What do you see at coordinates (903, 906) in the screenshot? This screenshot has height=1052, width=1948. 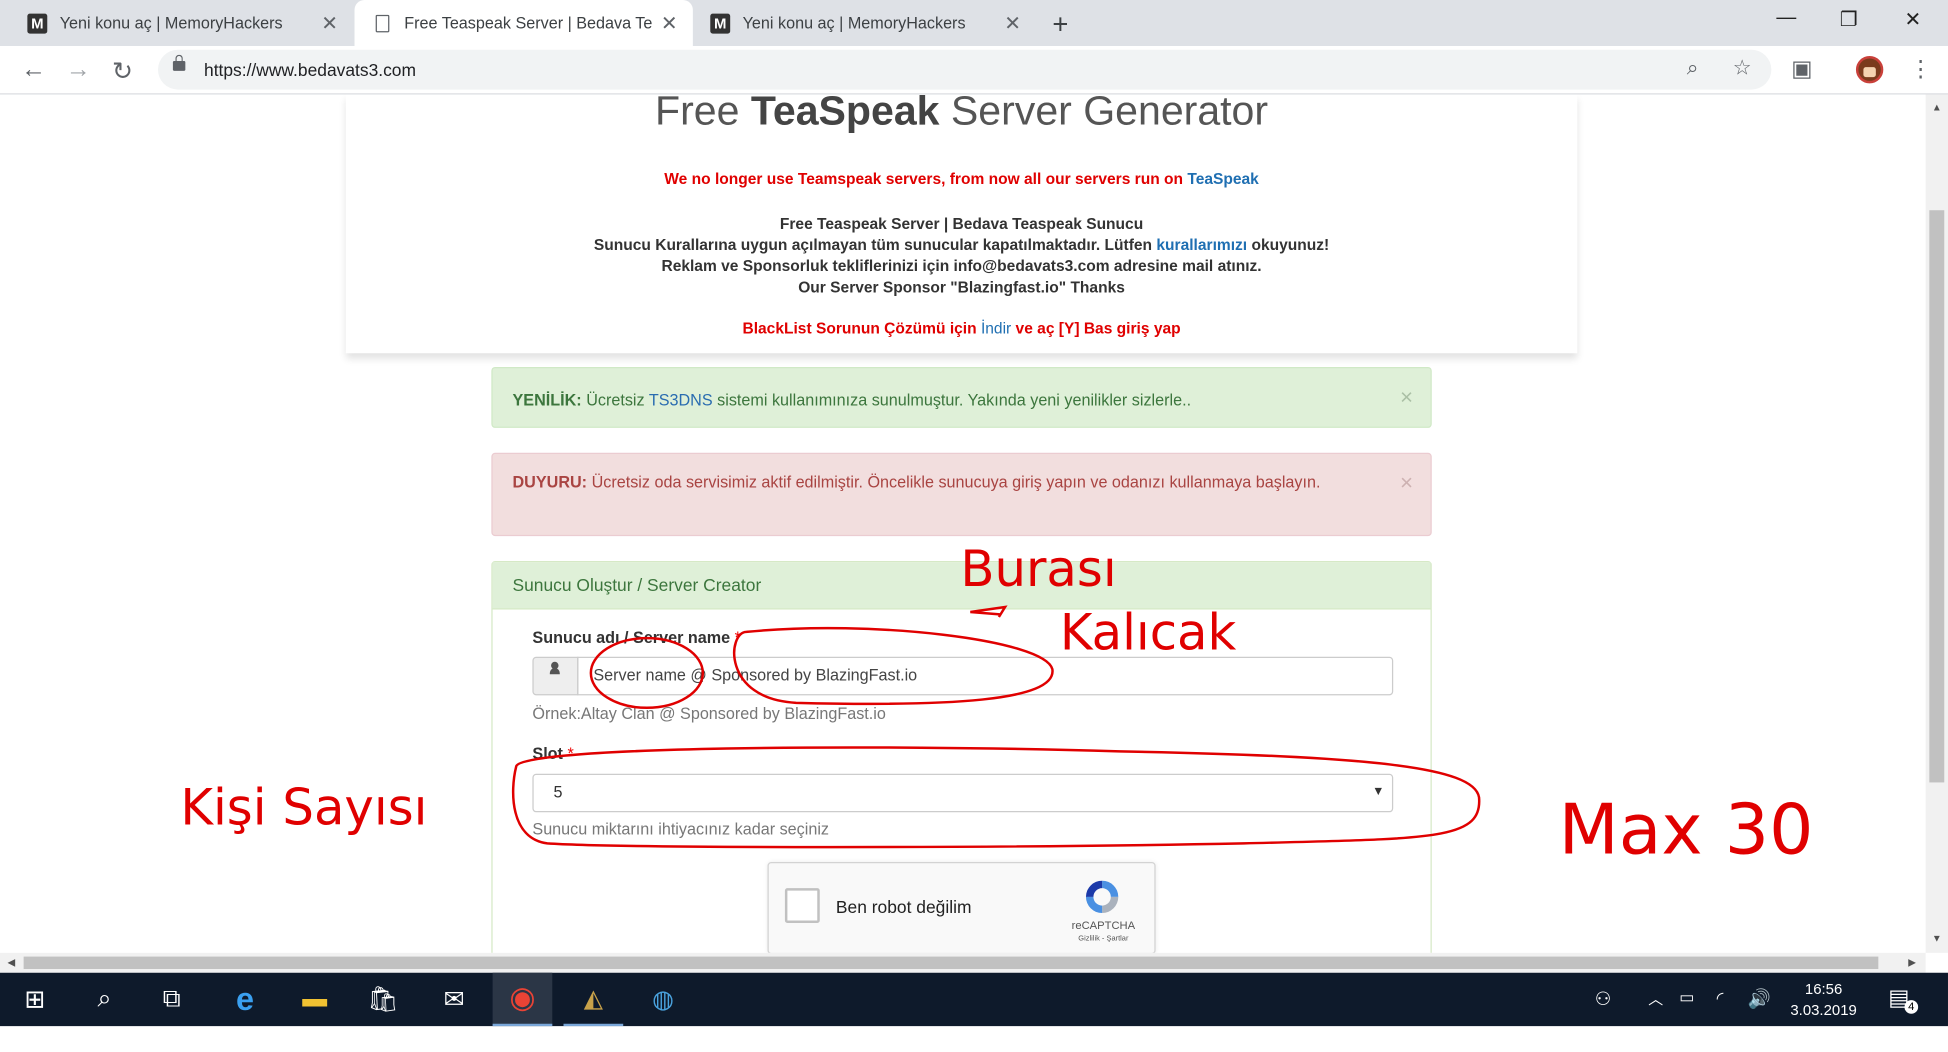 I see `recaptcha-label: Ben robot değilim` at bounding box center [903, 906].